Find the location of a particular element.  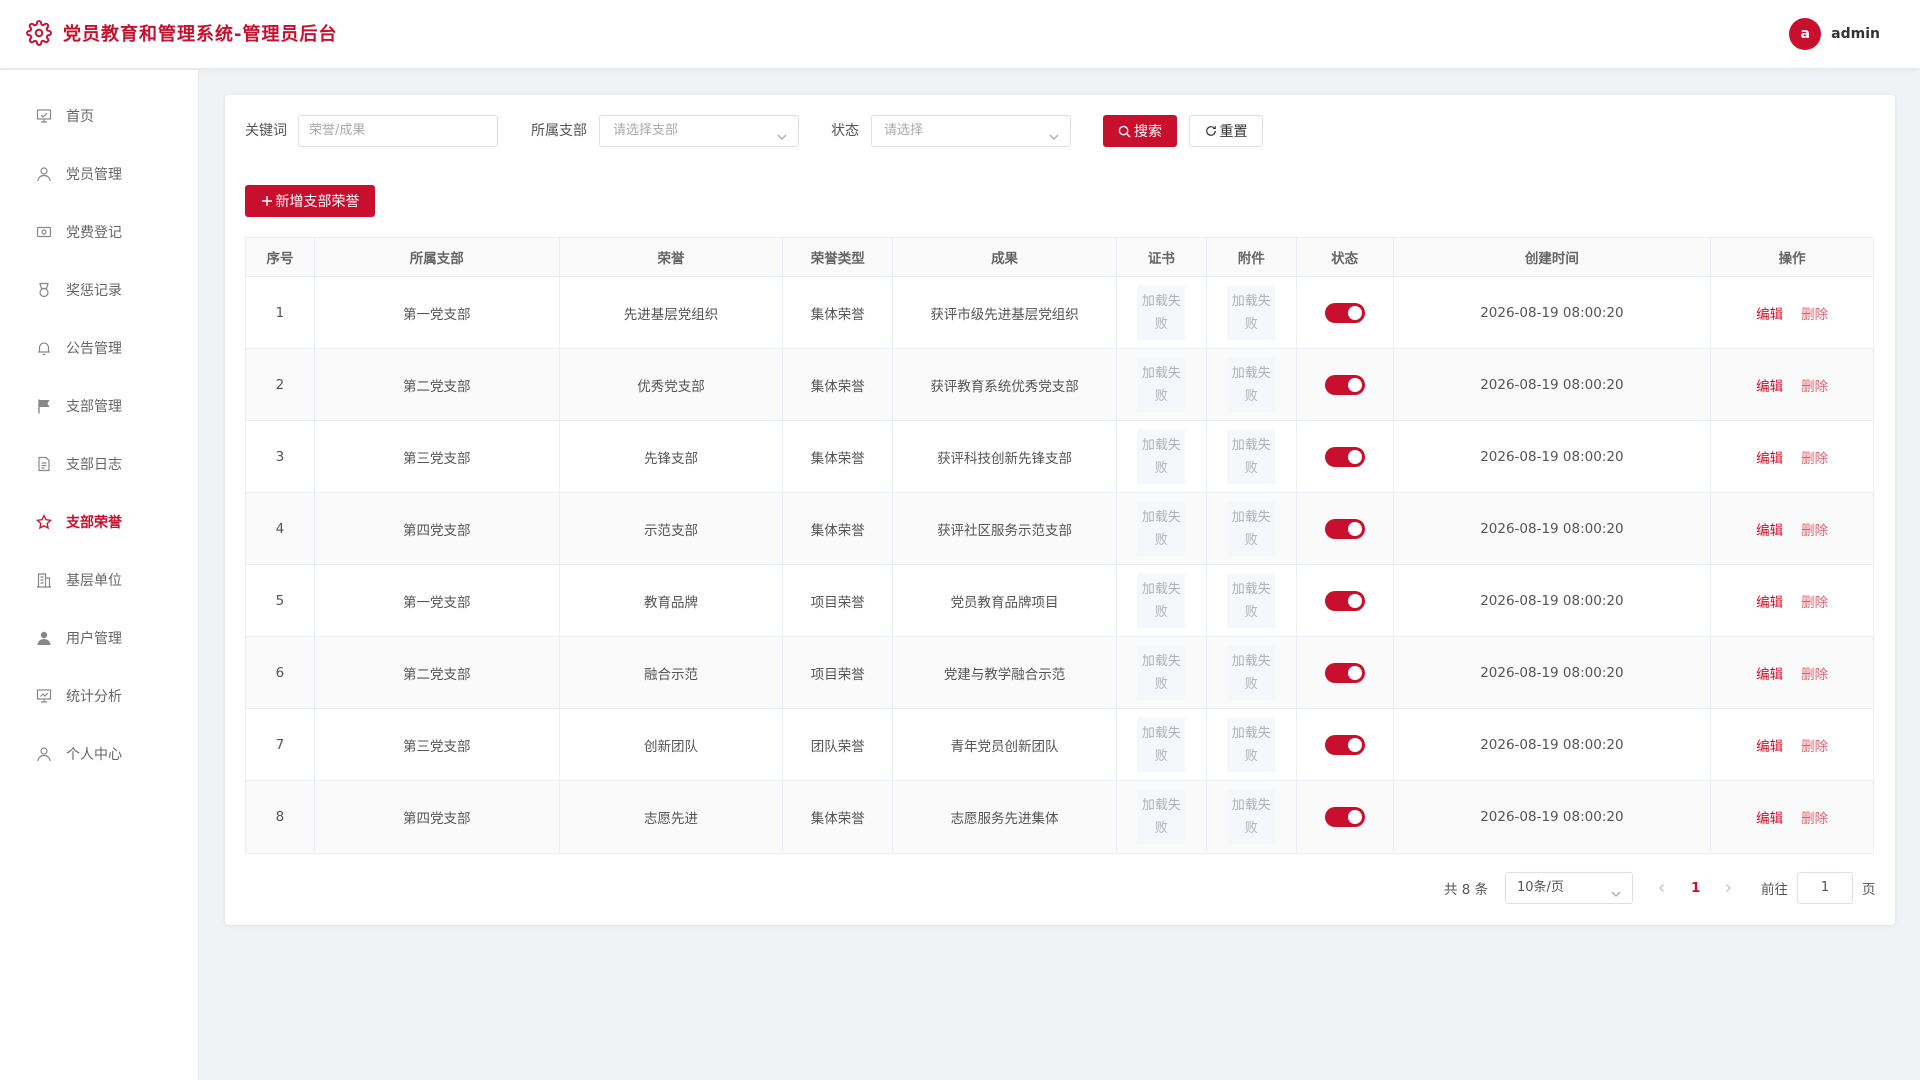

column-header: 荣誉 is located at coordinates (672, 257).